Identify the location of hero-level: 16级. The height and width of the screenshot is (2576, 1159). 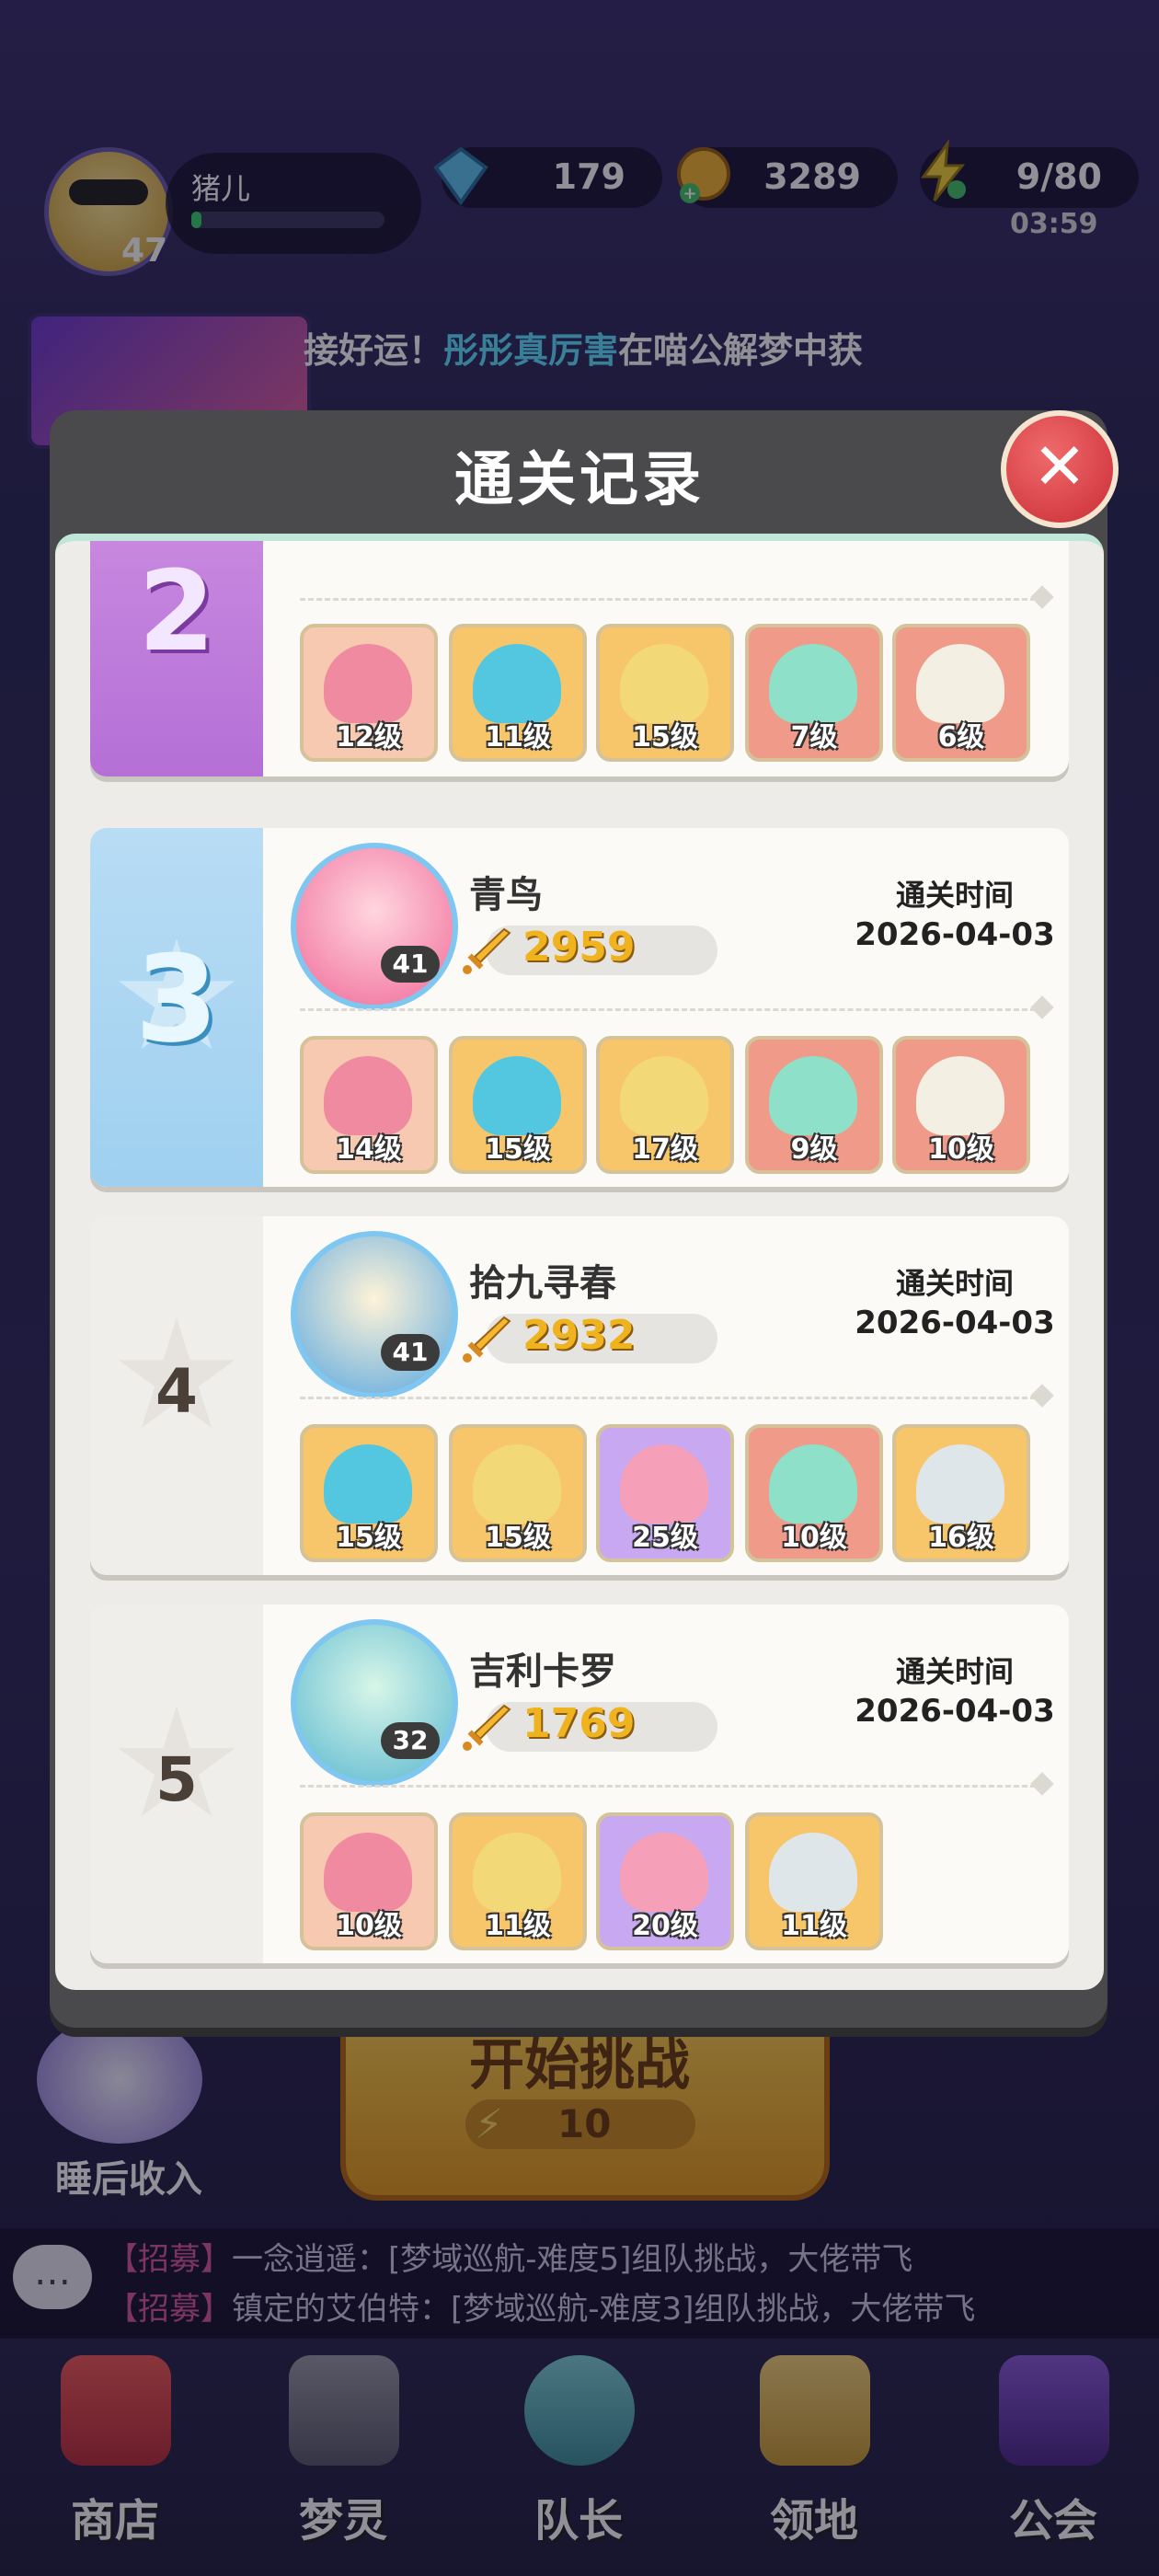
(961, 1538).